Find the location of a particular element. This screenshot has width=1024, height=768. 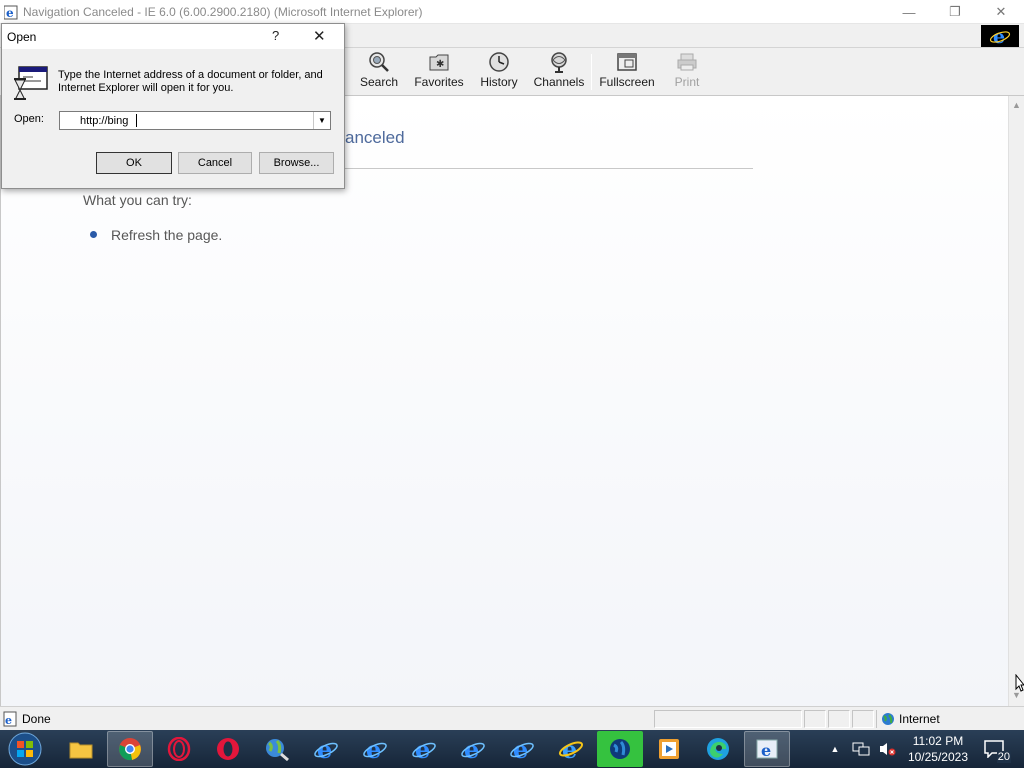

vertical-scrollbar: ▲ ▼ is located at coordinates (1016, 401).